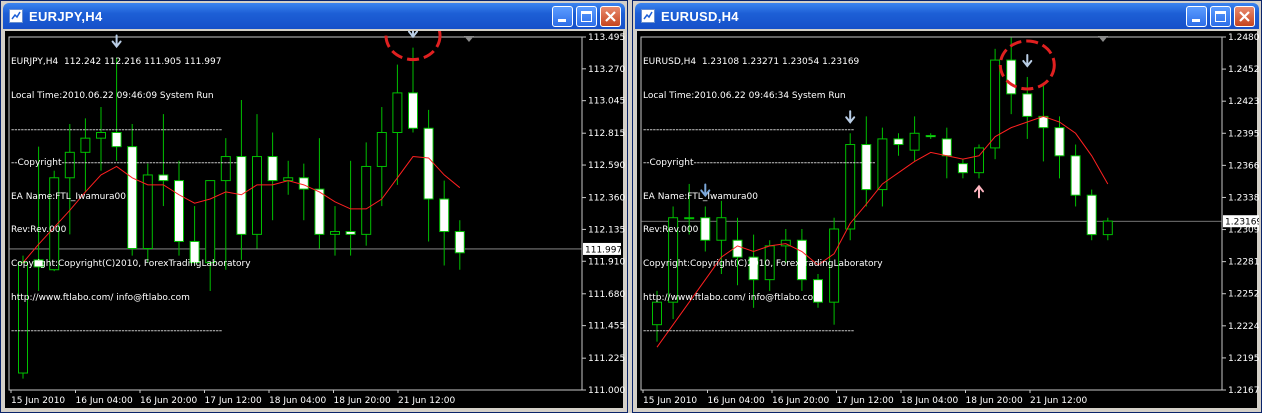 Image resolution: width=1262 pixels, height=413 pixels. What do you see at coordinates (947, 16) in the screenshot?
I see `title-bar: EURUSD,H4` at bounding box center [947, 16].